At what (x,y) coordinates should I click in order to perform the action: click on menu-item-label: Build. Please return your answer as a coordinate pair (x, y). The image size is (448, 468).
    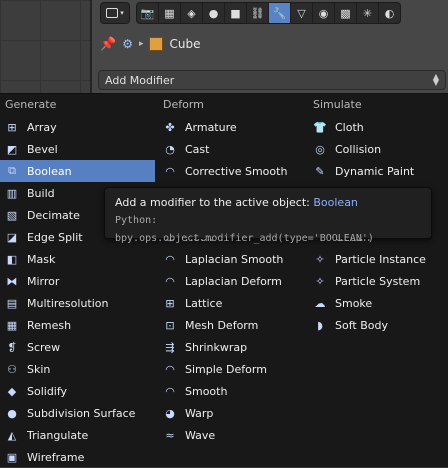
    Looking at the image, I should click on (41, 193).